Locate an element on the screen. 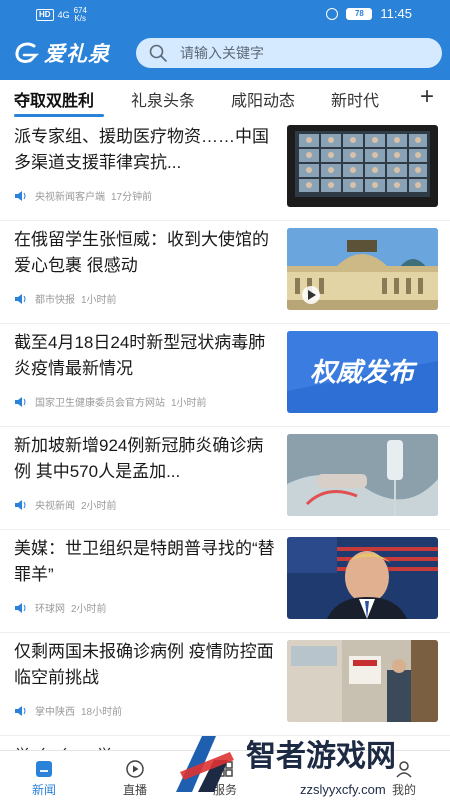 The image size is (450, 800). news-source: 央视新闻客户端 is located at coordinates (70, 197).